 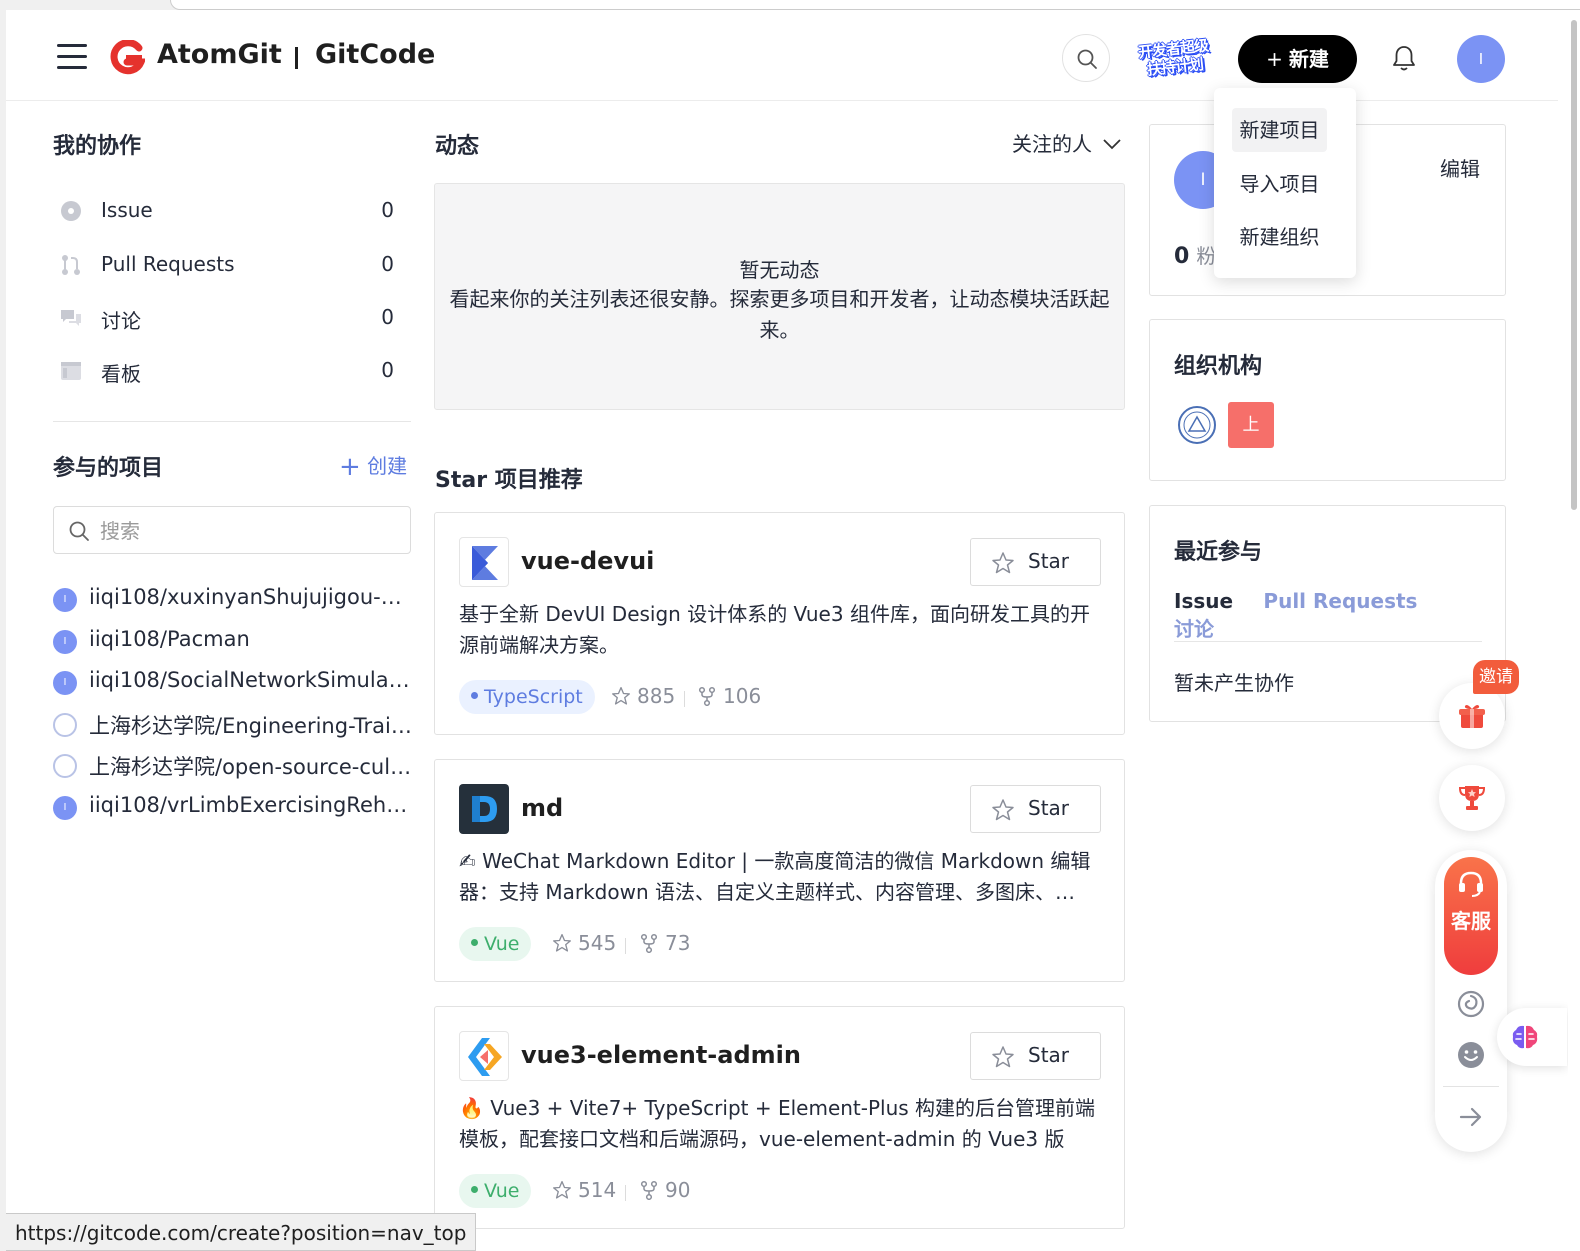 What do you see at coordinates (495, 944) in the screenshot?
I see `language-badge: Vue` at bounding box center [495, 944].